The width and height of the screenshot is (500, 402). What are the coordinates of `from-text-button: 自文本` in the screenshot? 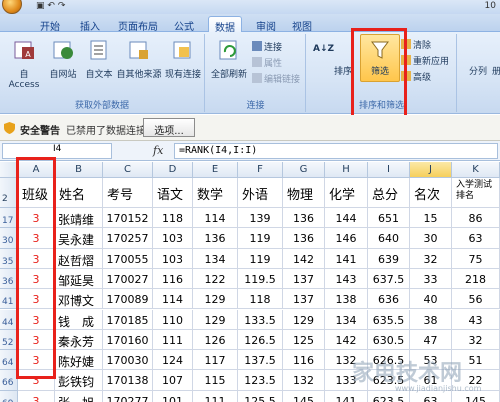 It's located at (99, 59).